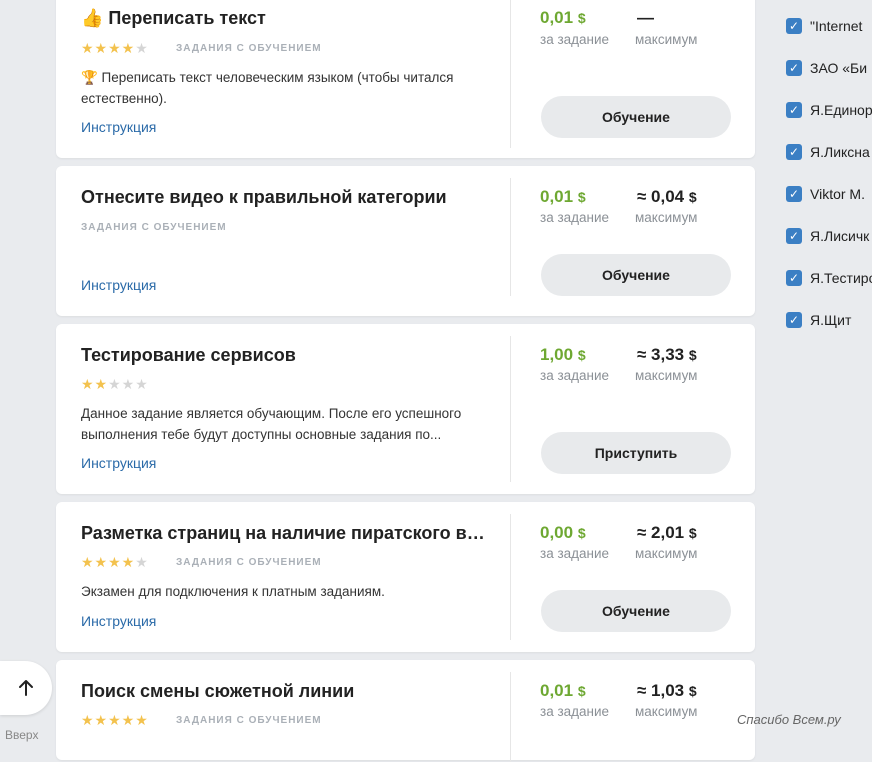 The width and height of the screenshot is (872, 762). I want to click on scroll-top-button, so click(26, 688).